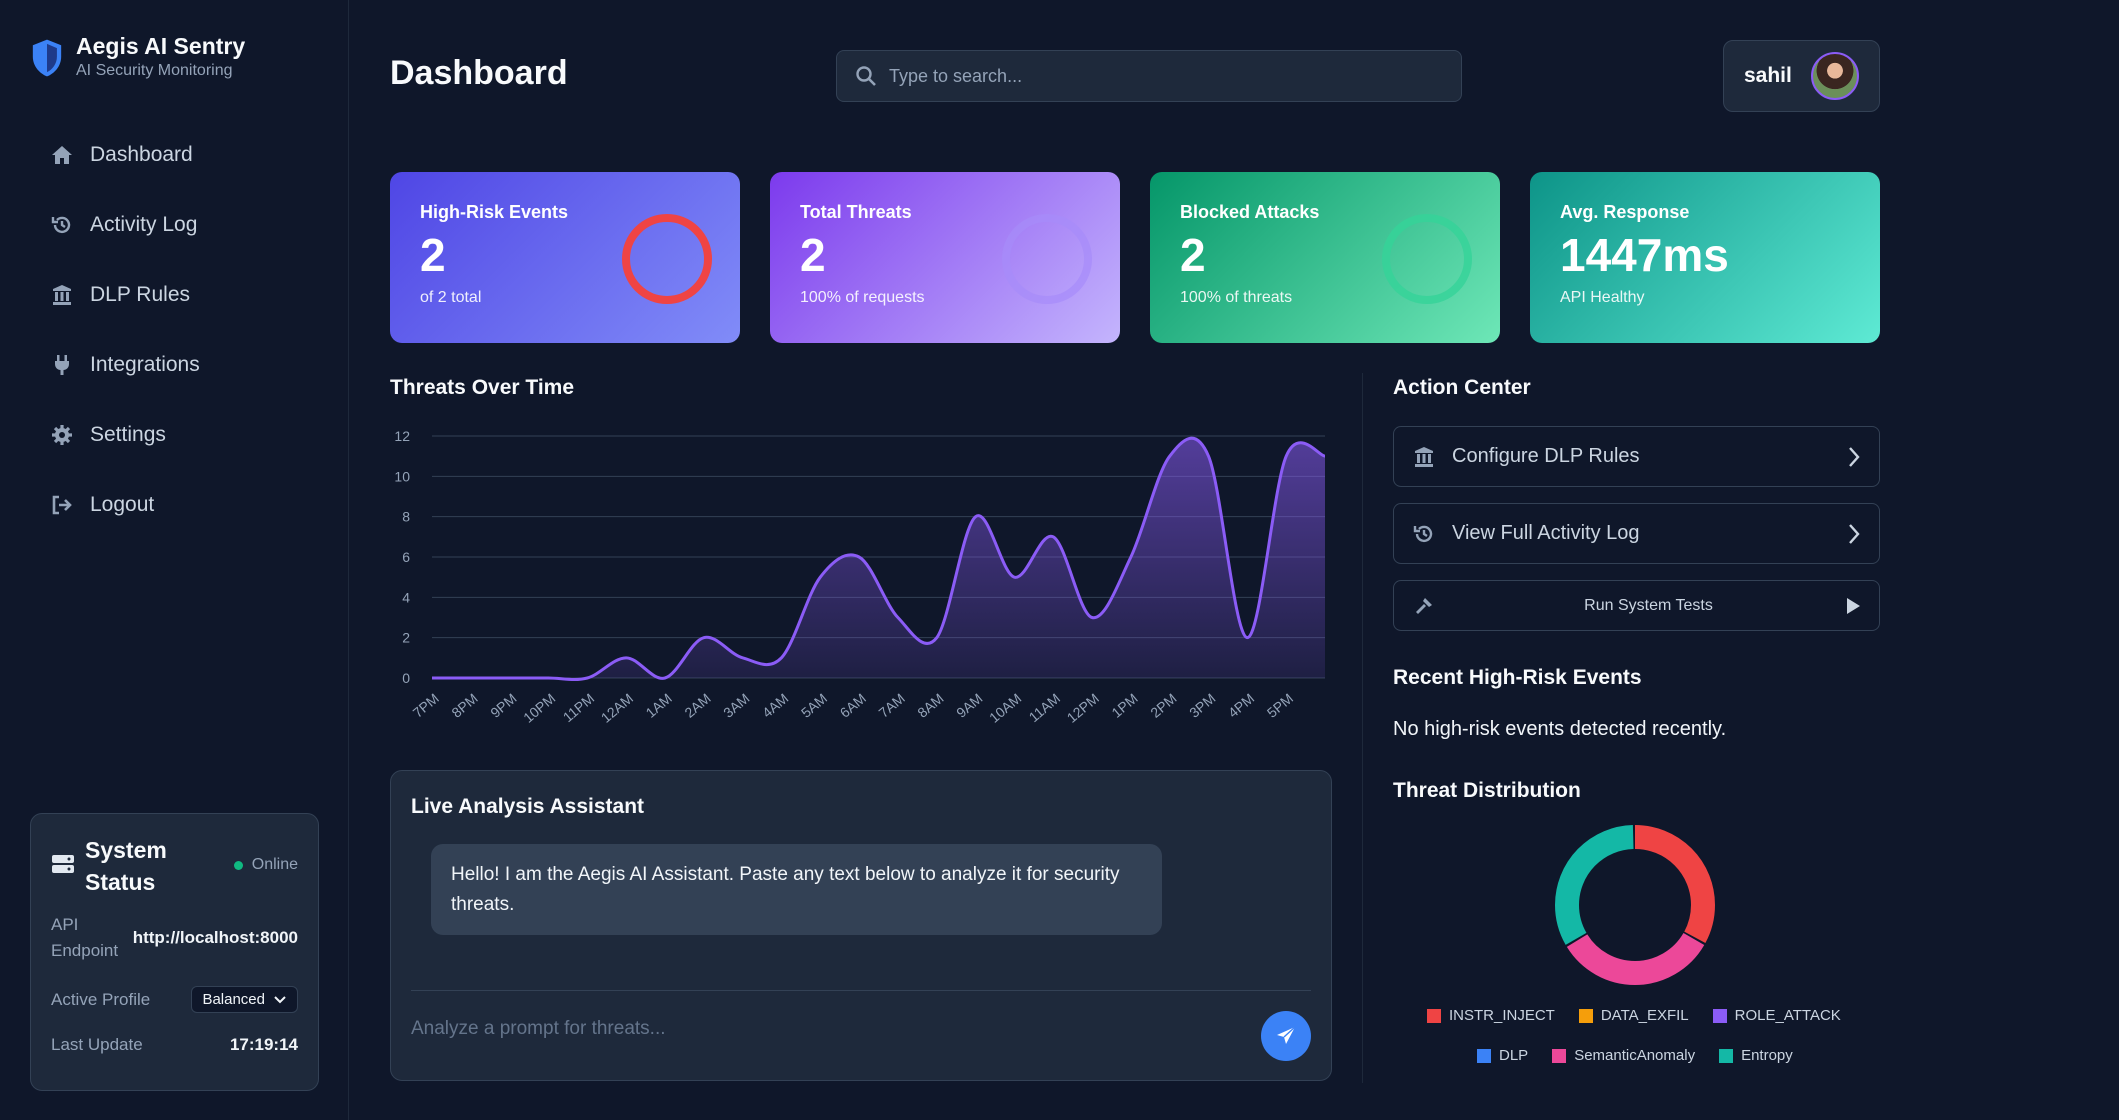 The height and width of the screenshot is (1120, 2119). I want to click on active-profile-label: Active Profile, so click(101, 999).